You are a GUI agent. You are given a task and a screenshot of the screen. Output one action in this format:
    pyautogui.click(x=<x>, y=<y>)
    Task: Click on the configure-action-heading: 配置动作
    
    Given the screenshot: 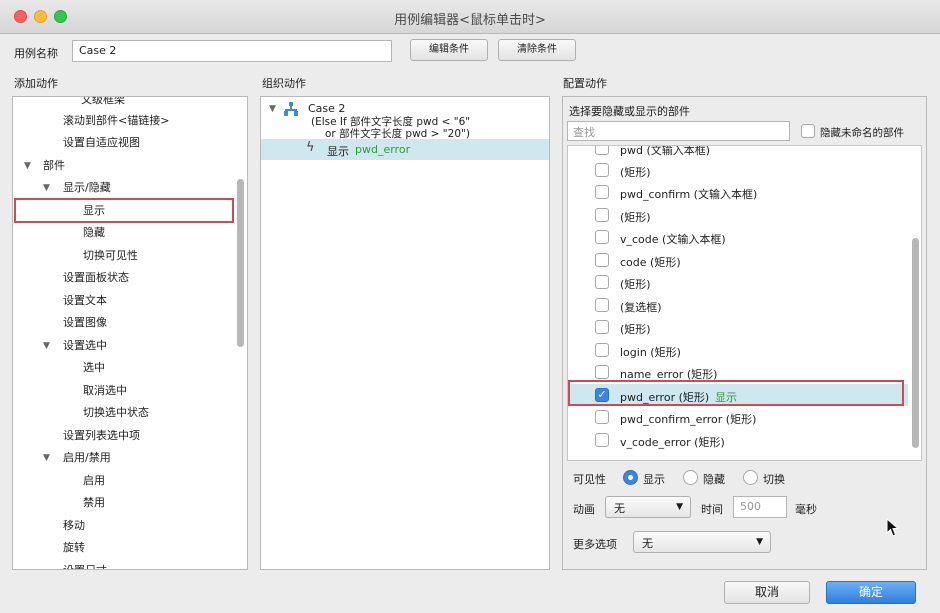 What is the action you would take?
    pyautogui.click(x=585, y=83)
    